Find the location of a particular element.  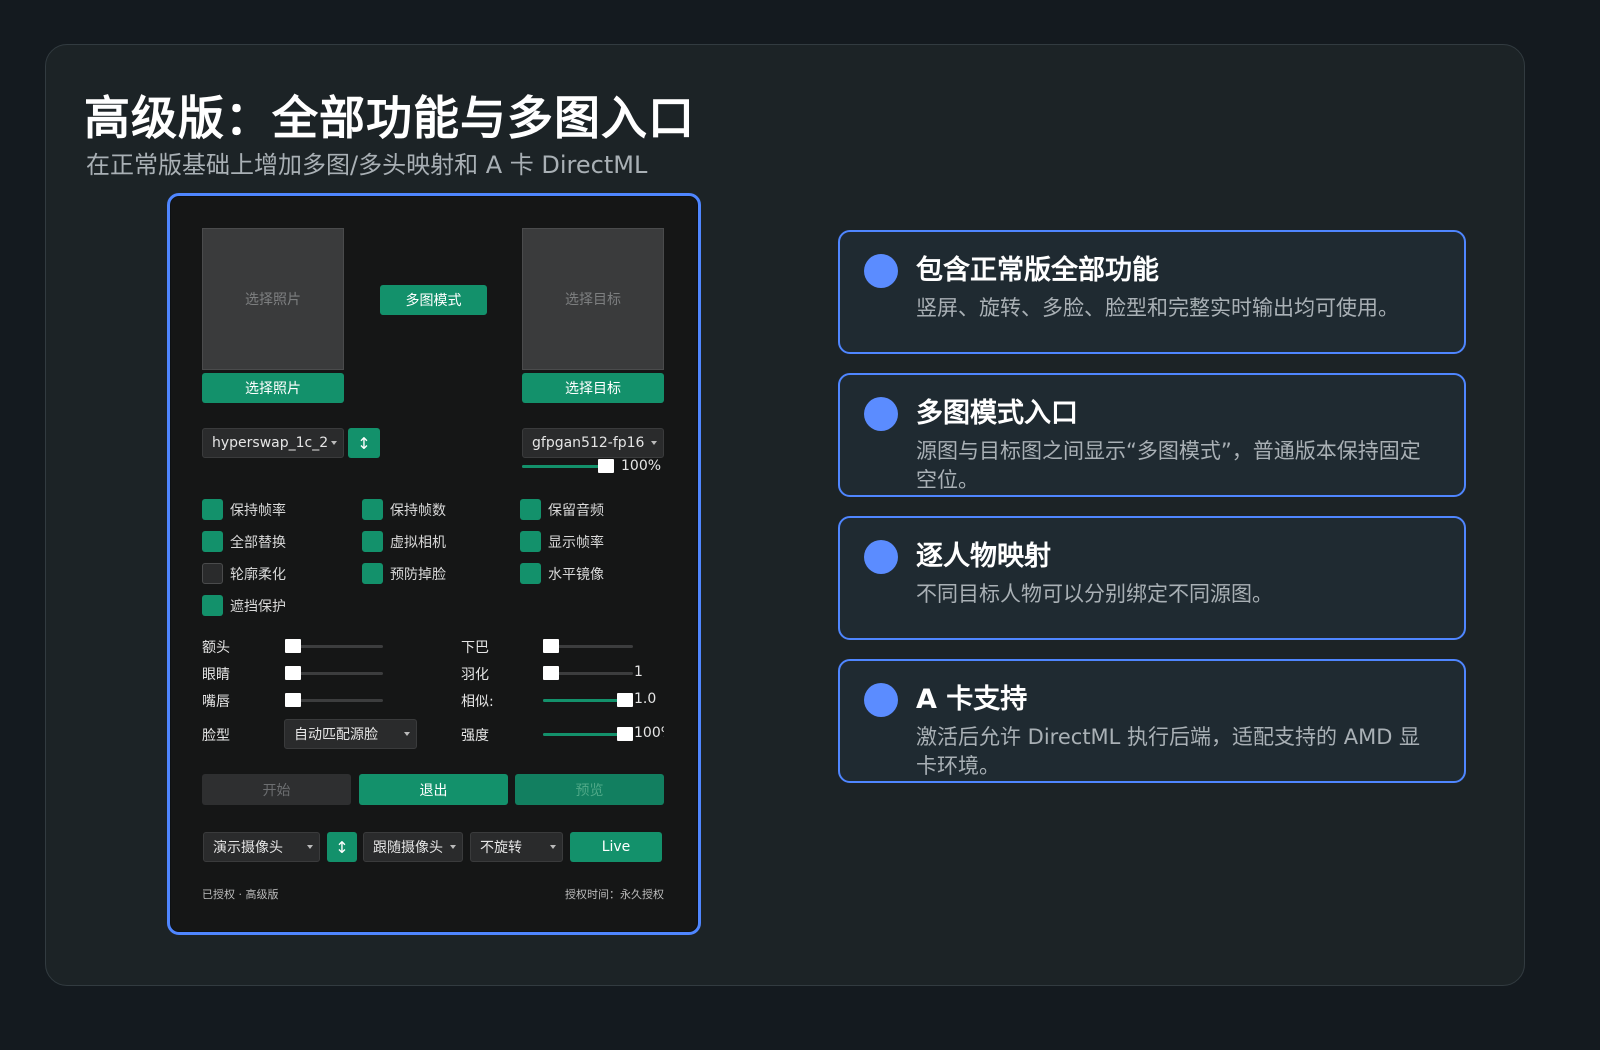

face-shape-label: 脸型 is located at coordinates (216, 736).